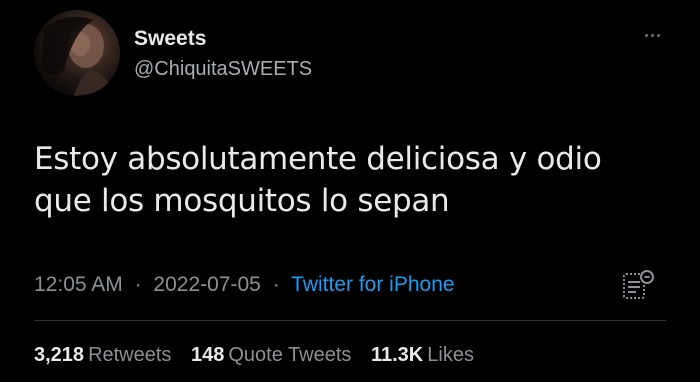 The height and width of the screenshot is (382, 700). Describe the element at coordinates (450, 355) in the screenshot. I see `likes-label: Likes` at that location.